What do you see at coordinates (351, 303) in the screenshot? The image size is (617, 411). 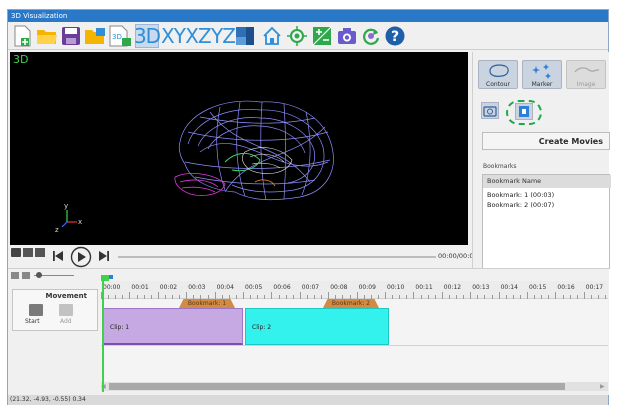 I see `bookmark-marker: Bookmark: 2` at bounding box center [351, 303].